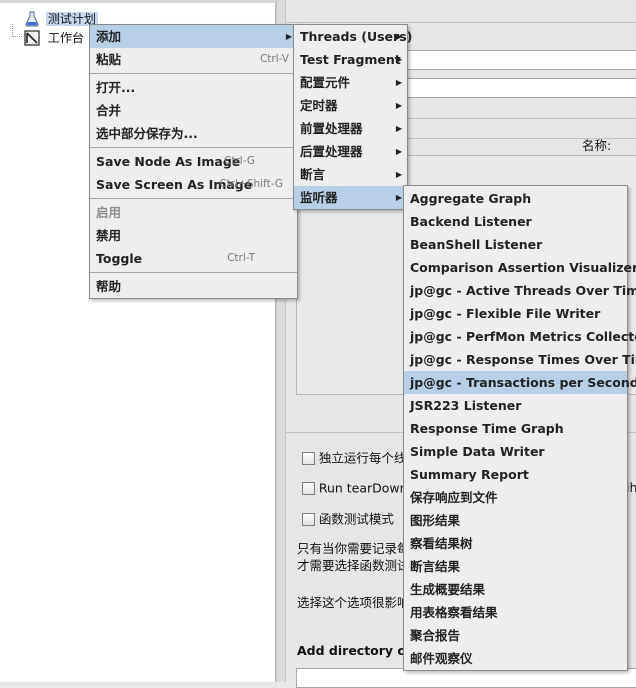  Describe the element at coordinates (515, 497) in the screenshot. I see `menu-item-save-responses-to-file: 保存响应到文件` at that location.